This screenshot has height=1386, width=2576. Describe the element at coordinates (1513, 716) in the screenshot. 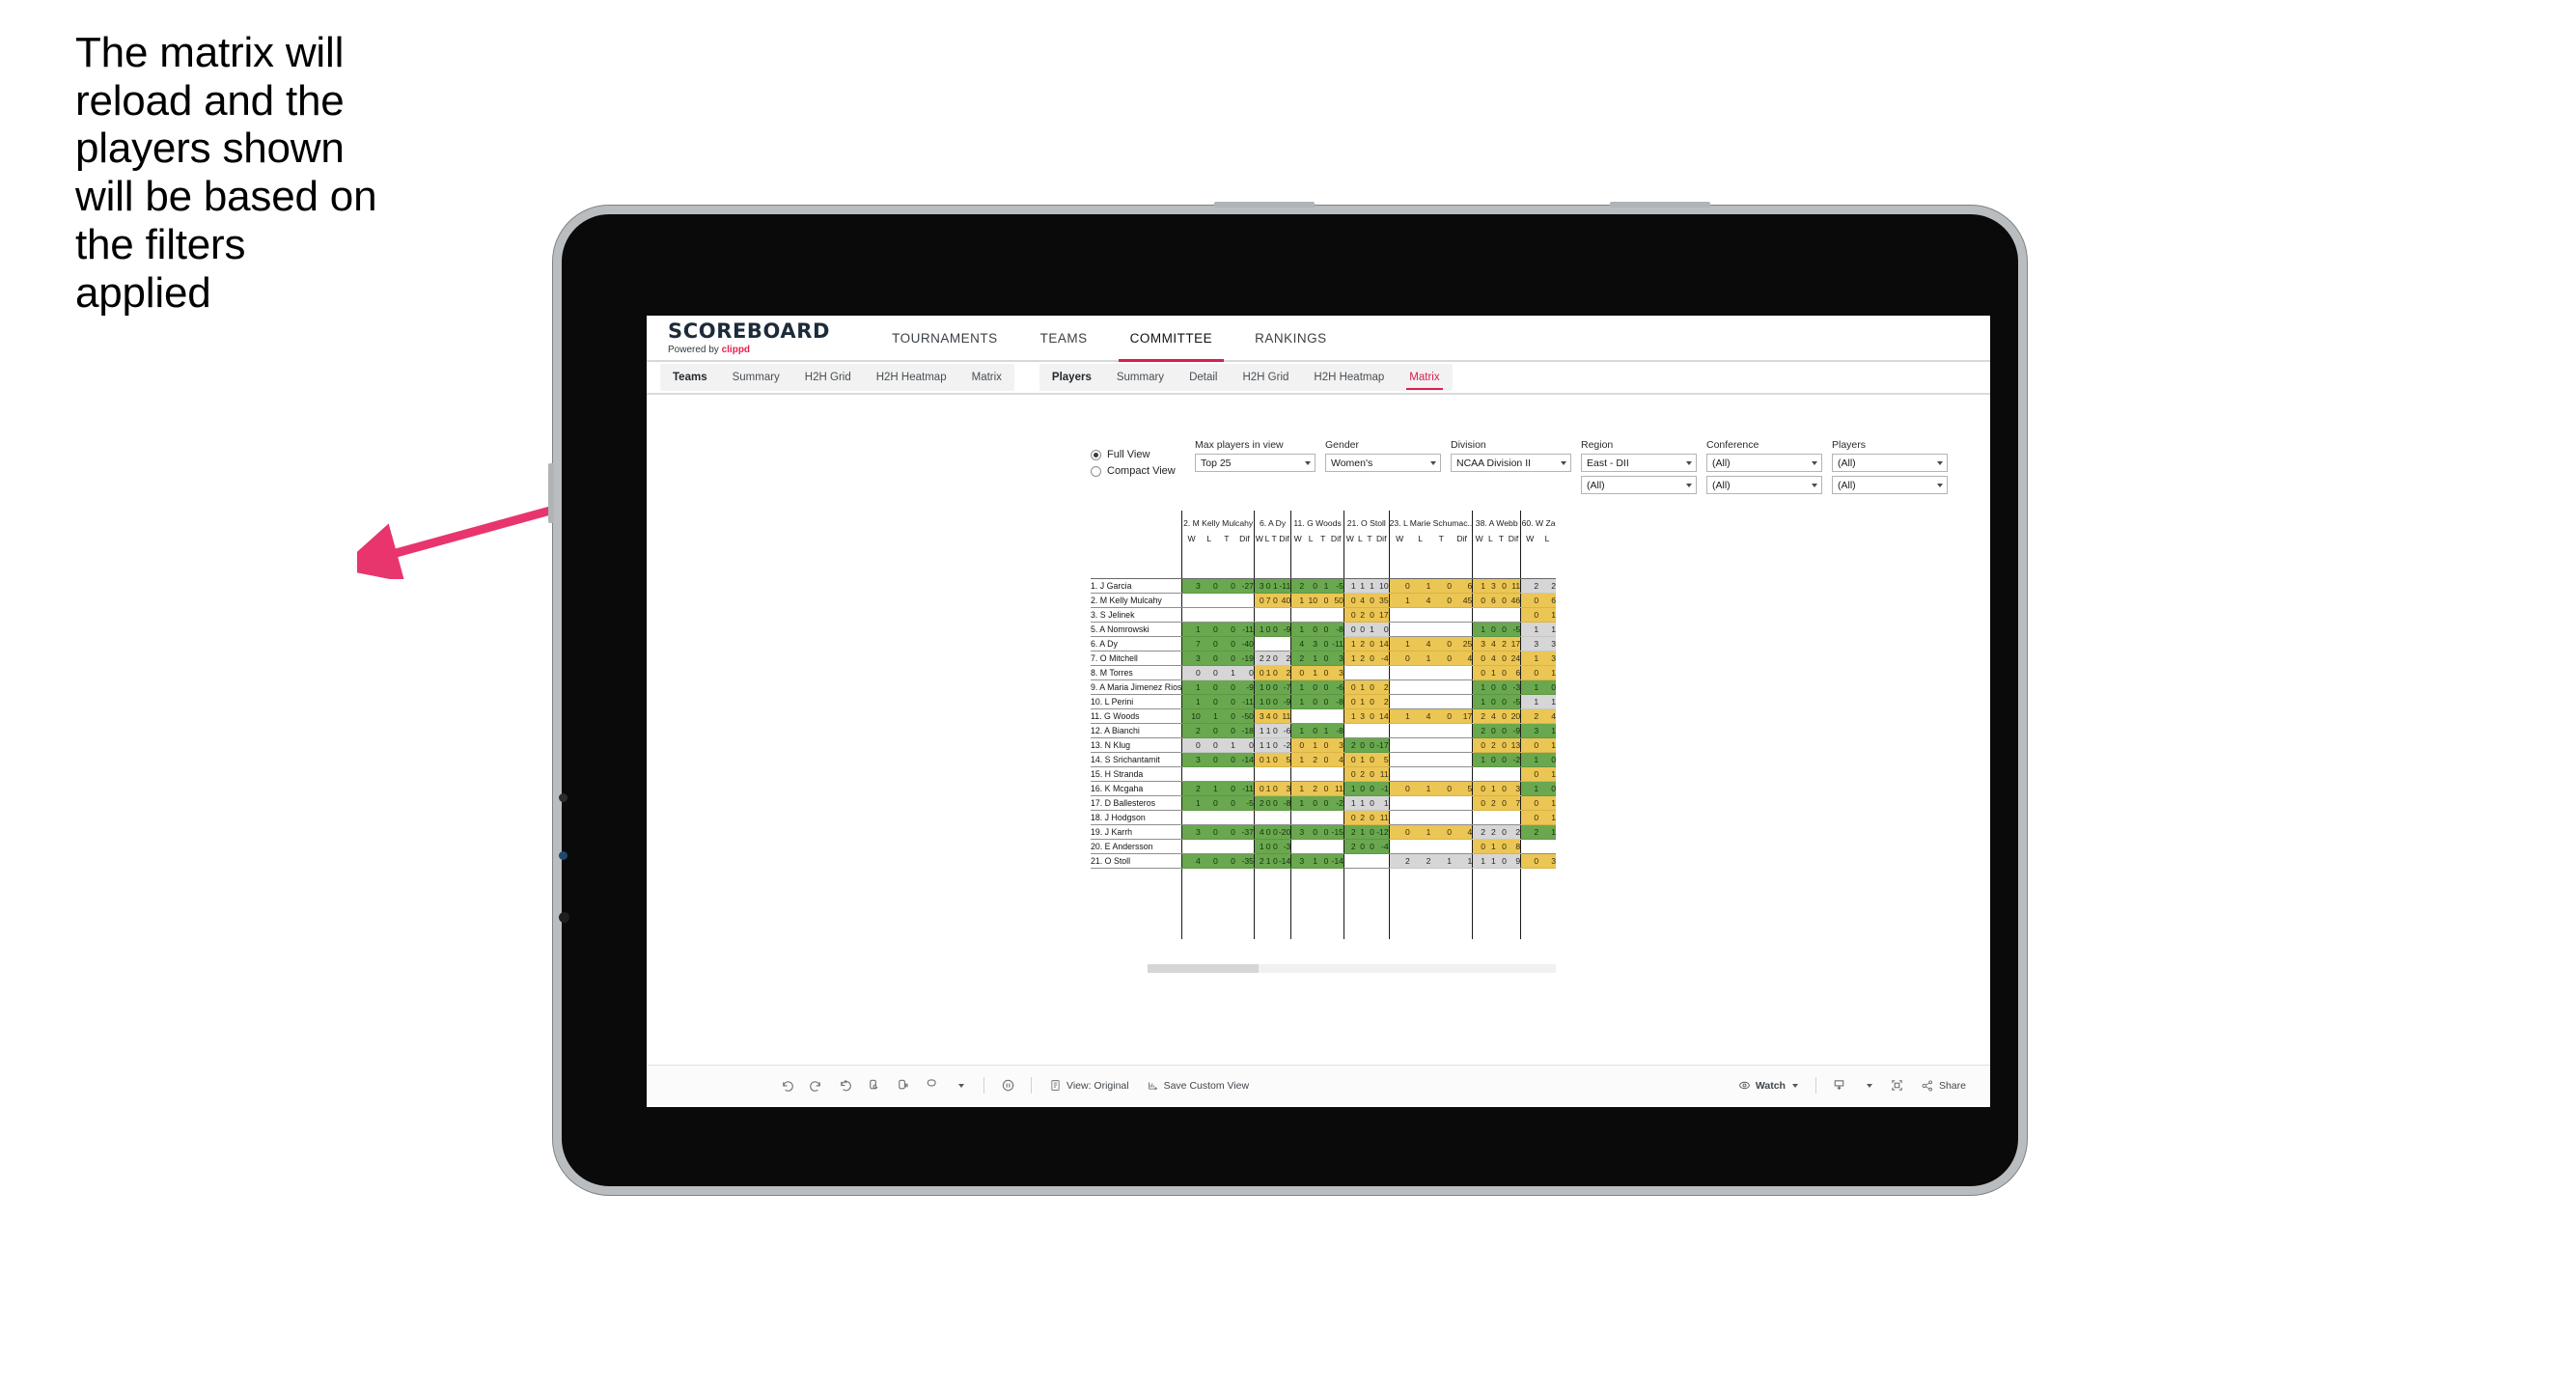

I see `matrix-cell: 20` at that location.